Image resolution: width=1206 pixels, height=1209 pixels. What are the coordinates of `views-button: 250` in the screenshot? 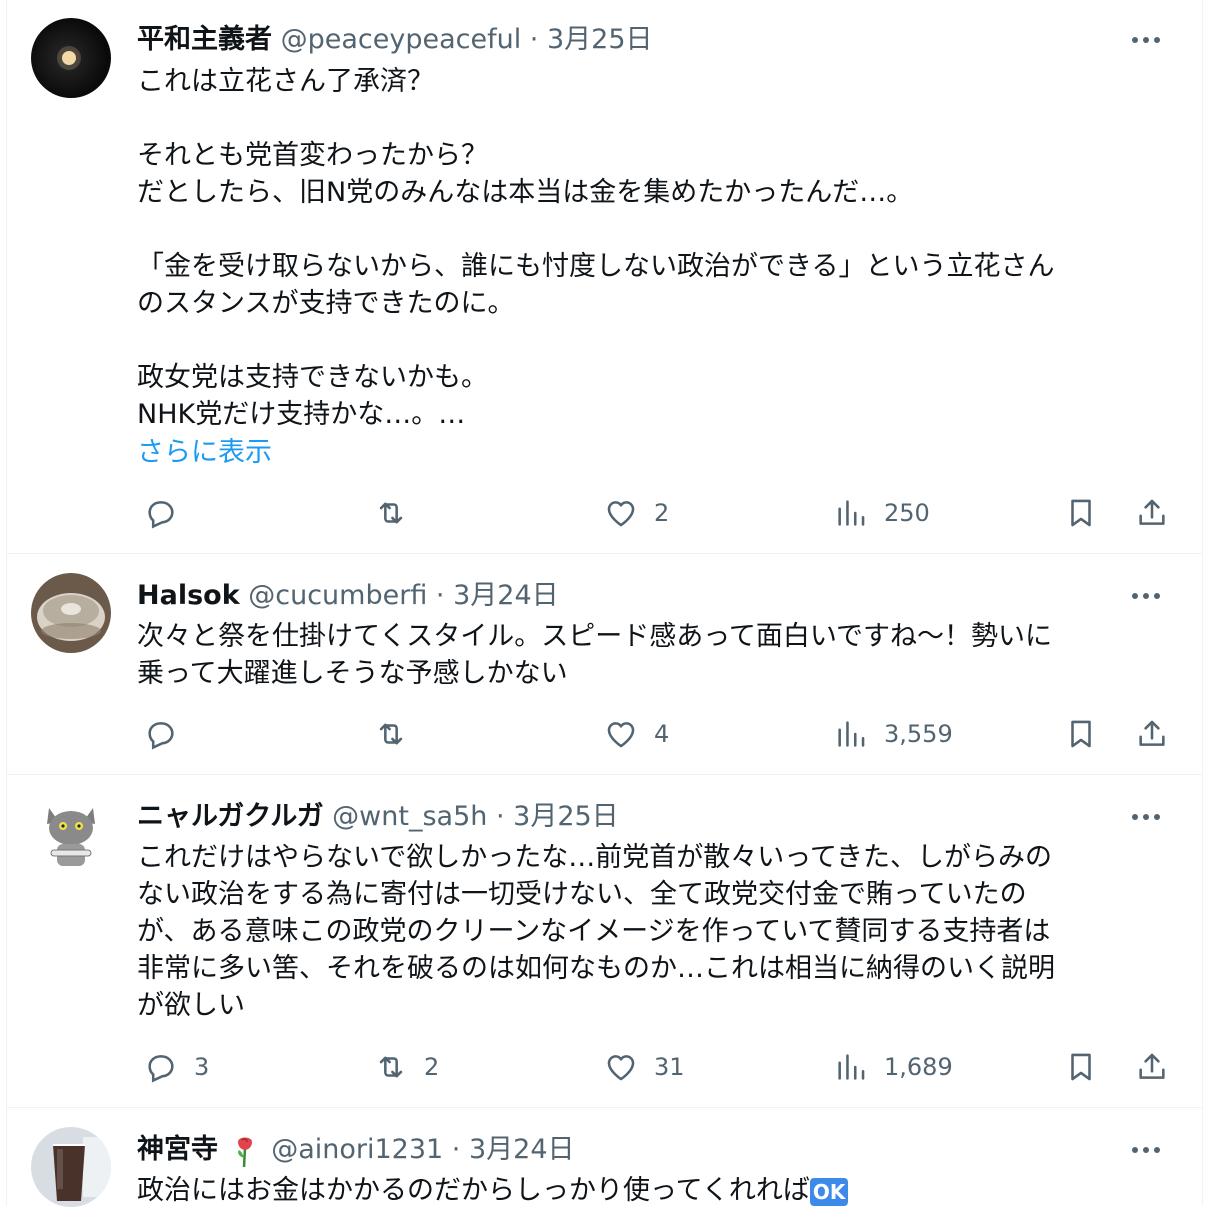 It's located at (882, 513).